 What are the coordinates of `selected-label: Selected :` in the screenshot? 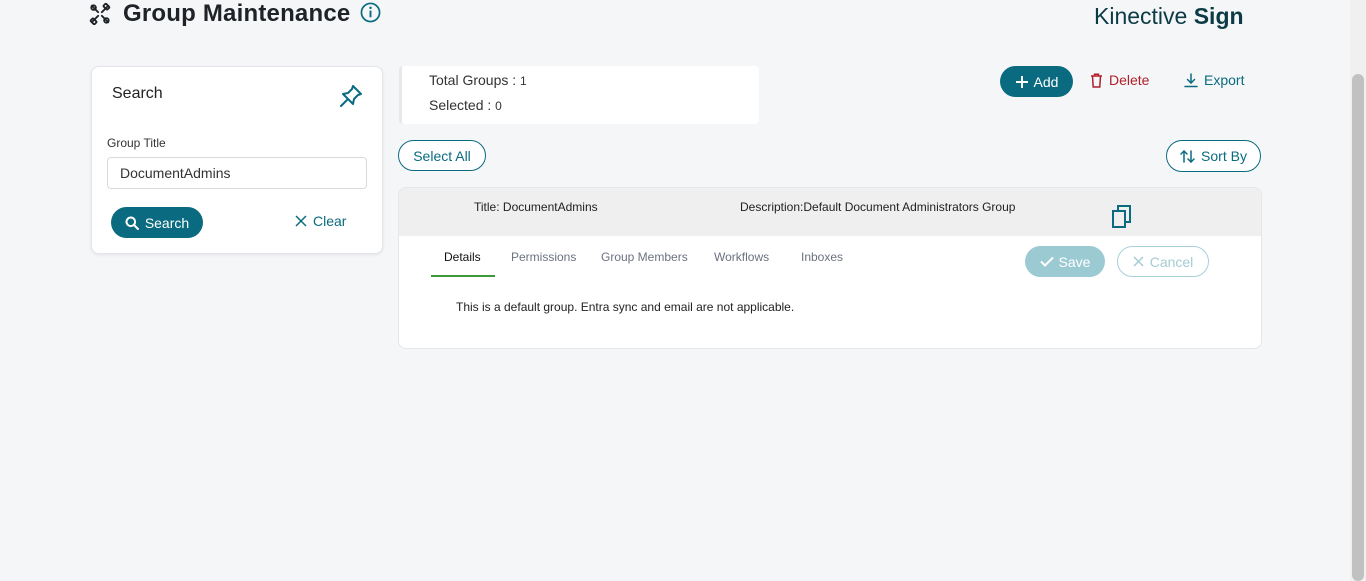 It's located at (460, 105).